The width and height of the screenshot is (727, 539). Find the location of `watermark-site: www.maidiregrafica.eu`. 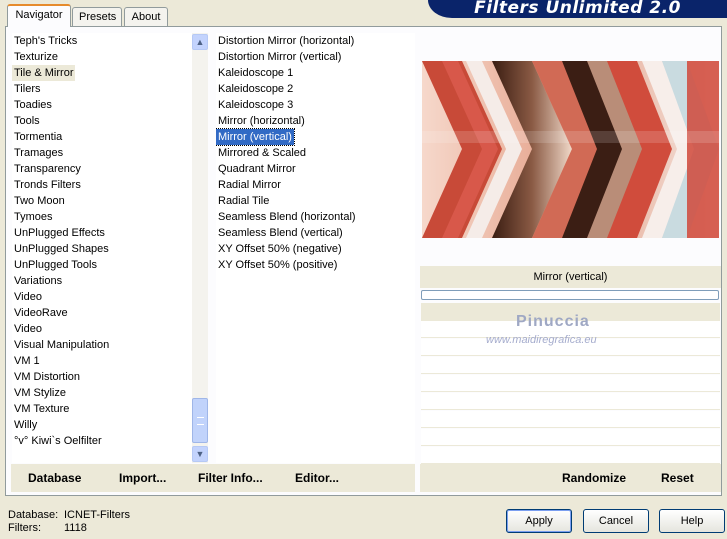

watermark-site: www.maidiregrafica.eu is located at coordinates (541, 340).